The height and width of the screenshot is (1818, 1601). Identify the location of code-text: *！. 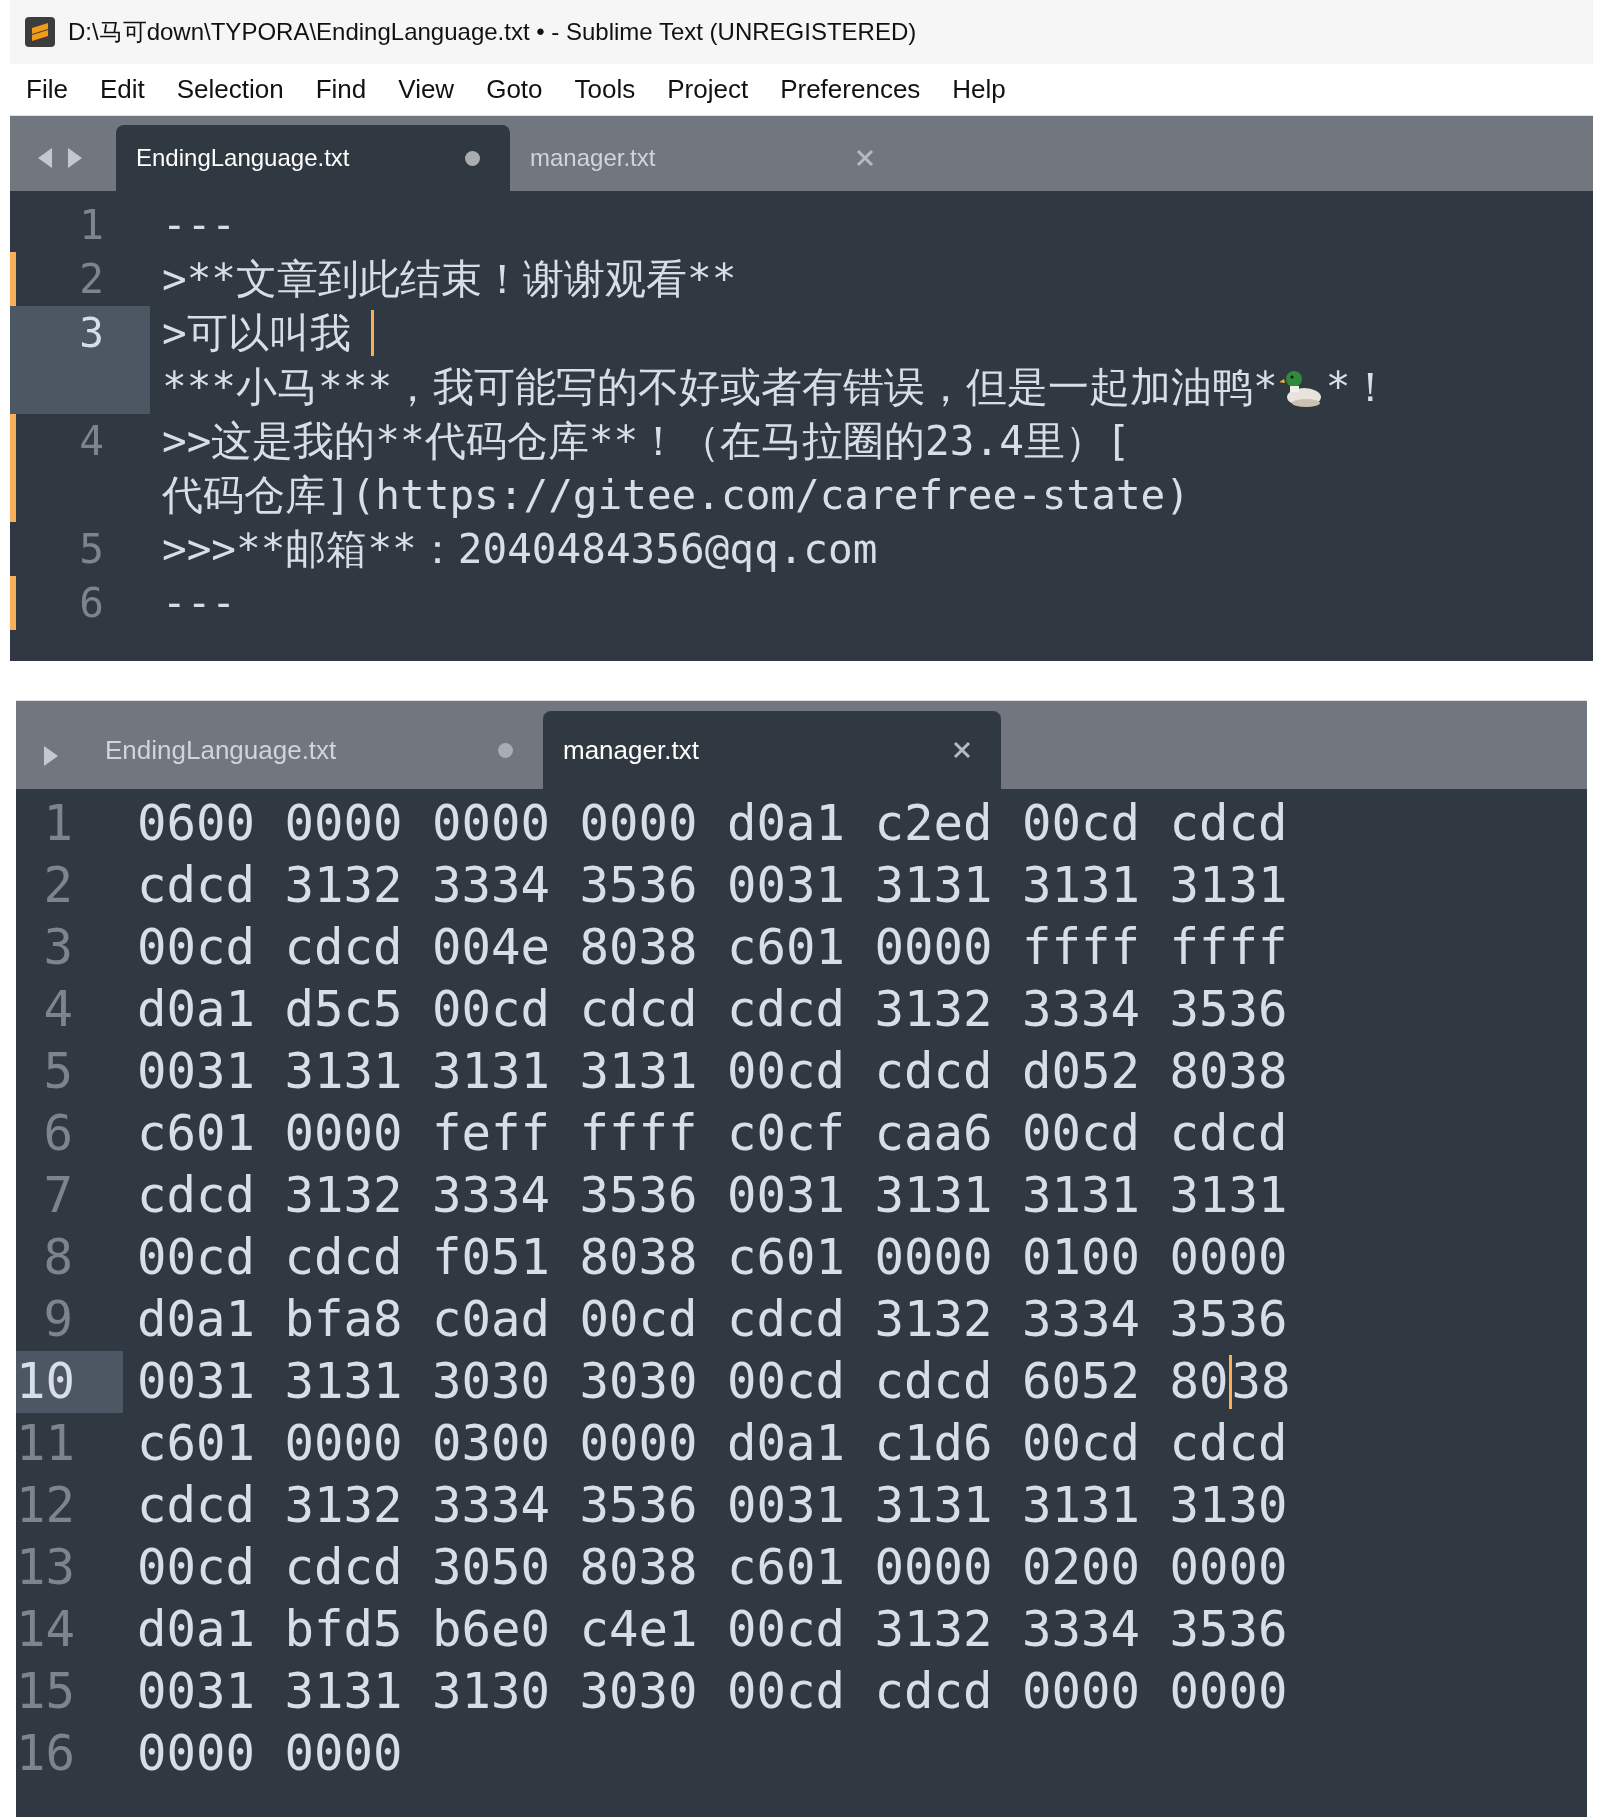
(1358, 387).